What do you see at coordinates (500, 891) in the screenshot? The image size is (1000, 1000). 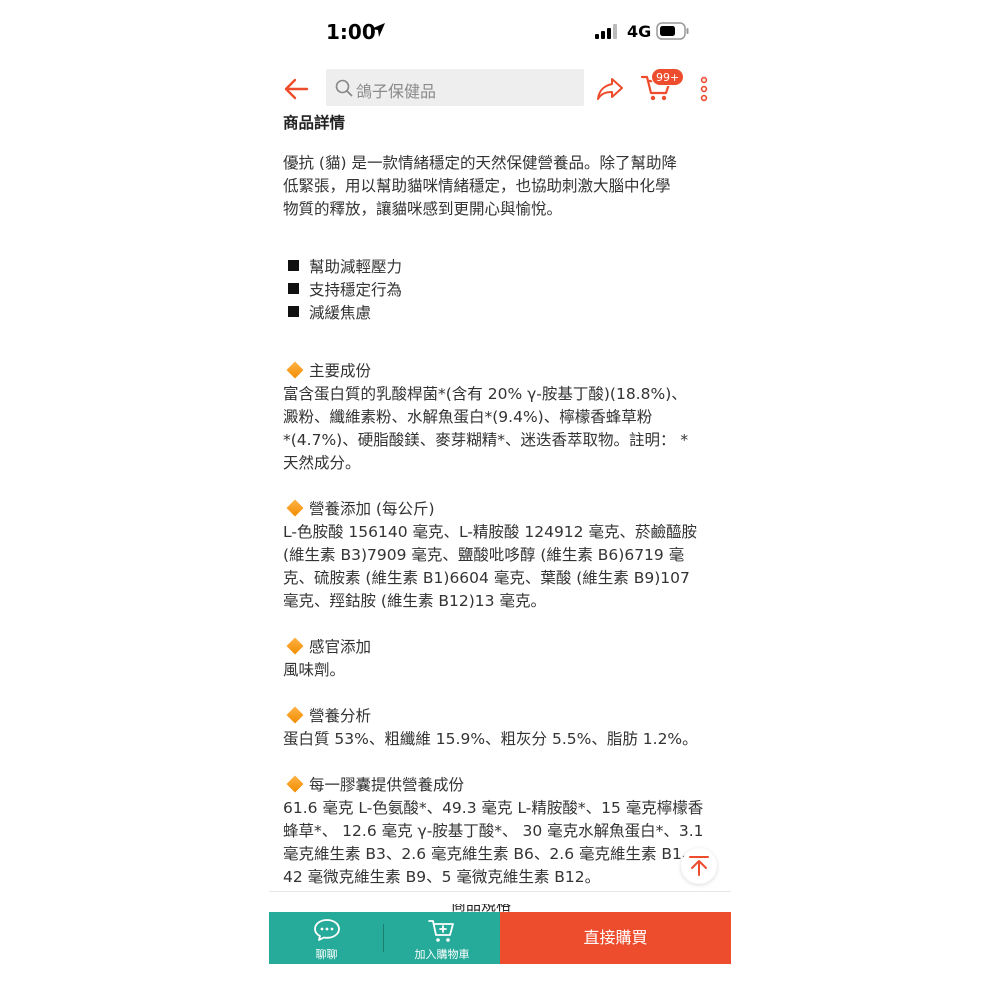 I see `section-divider` at bounding box center [500, 891].